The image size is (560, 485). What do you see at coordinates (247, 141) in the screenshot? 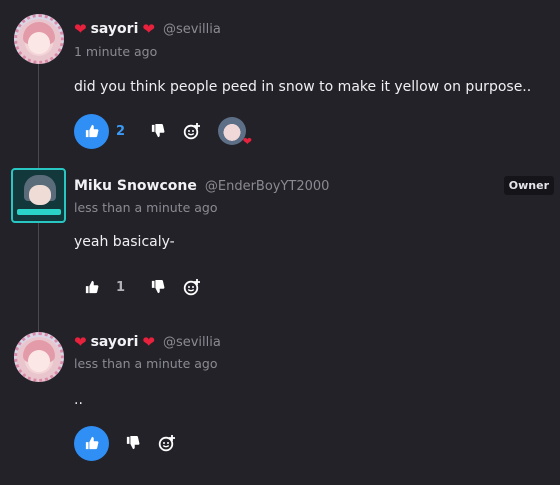
I see `heart-reaction-icon: ❤` at bounding box center [247, 141].